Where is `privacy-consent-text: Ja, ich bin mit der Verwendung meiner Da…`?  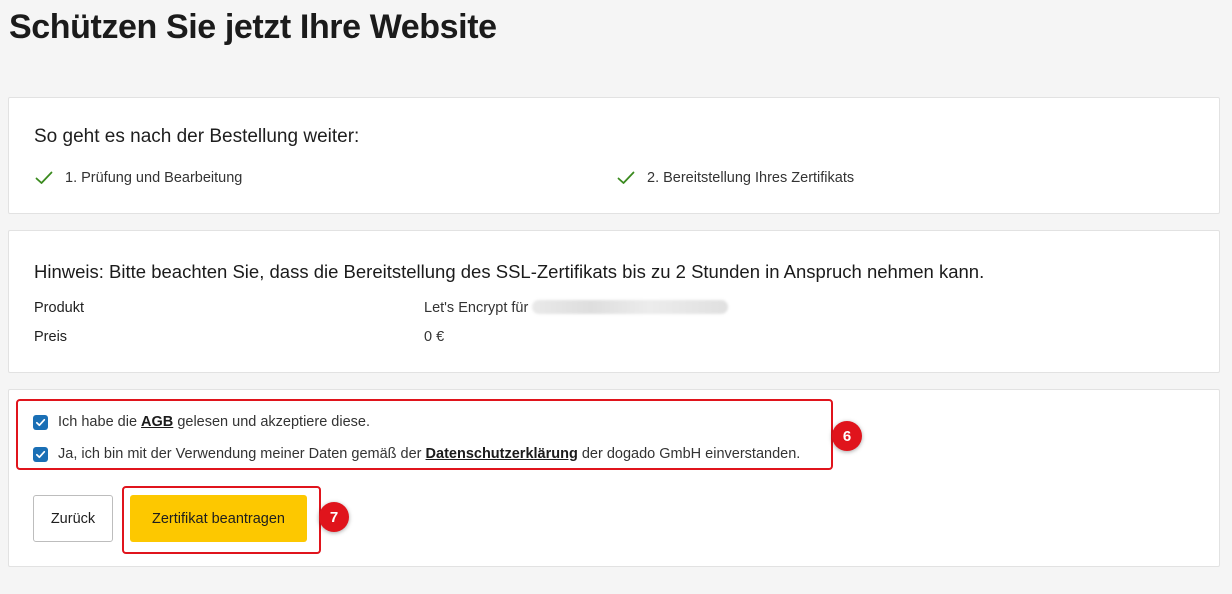
privacy-consent-text: Ja, ich bin mit der Verwendung meiner Da… is located at coordinates (429, 454).